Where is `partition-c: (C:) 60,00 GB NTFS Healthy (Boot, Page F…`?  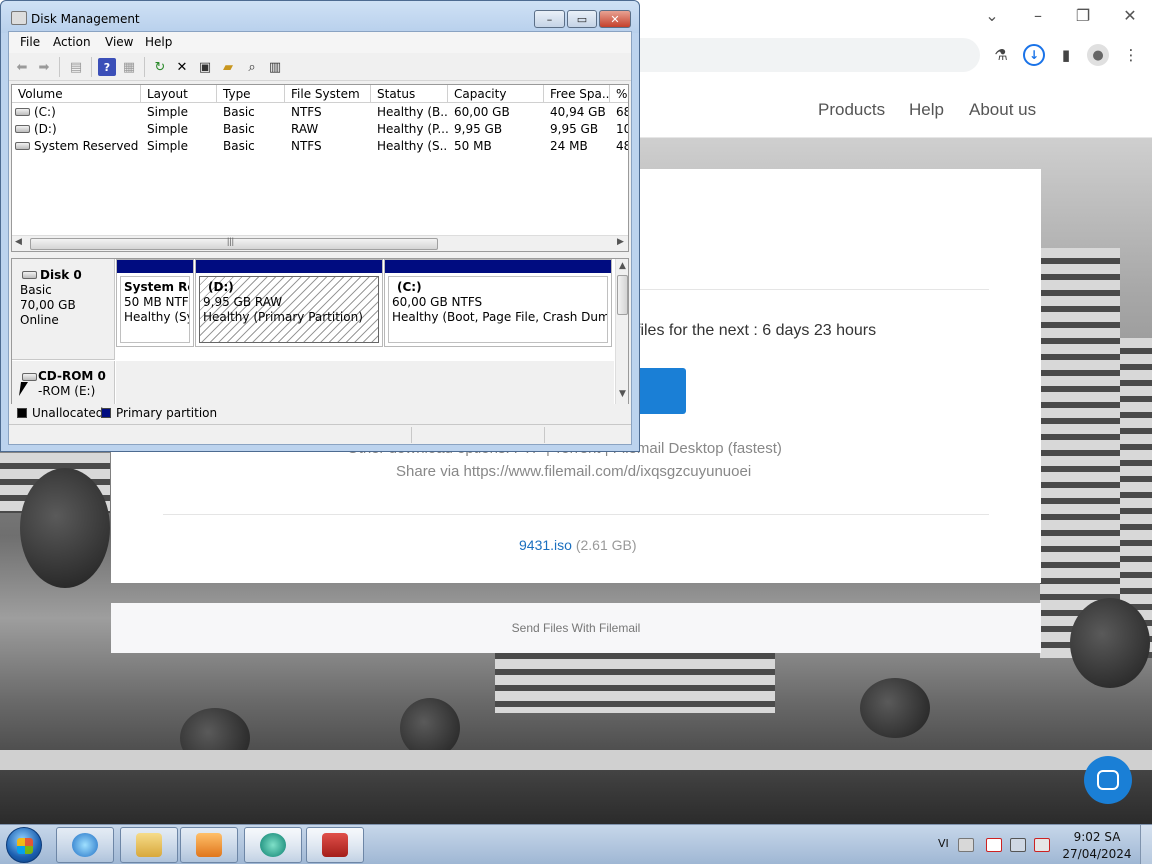
partition-c: (C:) 60,00 GB NTFS Healthy (Boot, Page F… is located at coordinates (498, 303).